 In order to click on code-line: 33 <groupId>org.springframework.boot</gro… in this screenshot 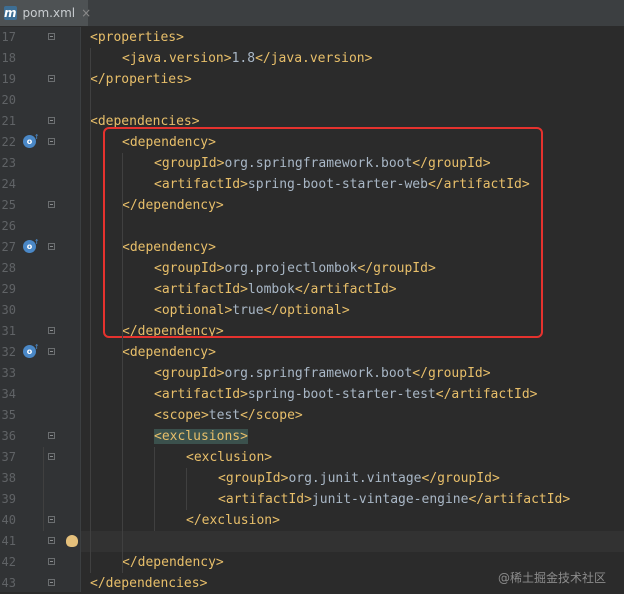, I will do `click(312, 373)`.